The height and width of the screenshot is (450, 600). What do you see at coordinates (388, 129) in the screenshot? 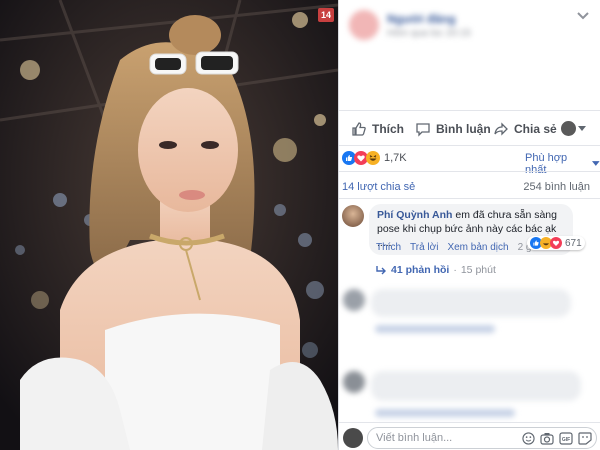
I see `like-label: Thích` at bounding box center [388, 129].